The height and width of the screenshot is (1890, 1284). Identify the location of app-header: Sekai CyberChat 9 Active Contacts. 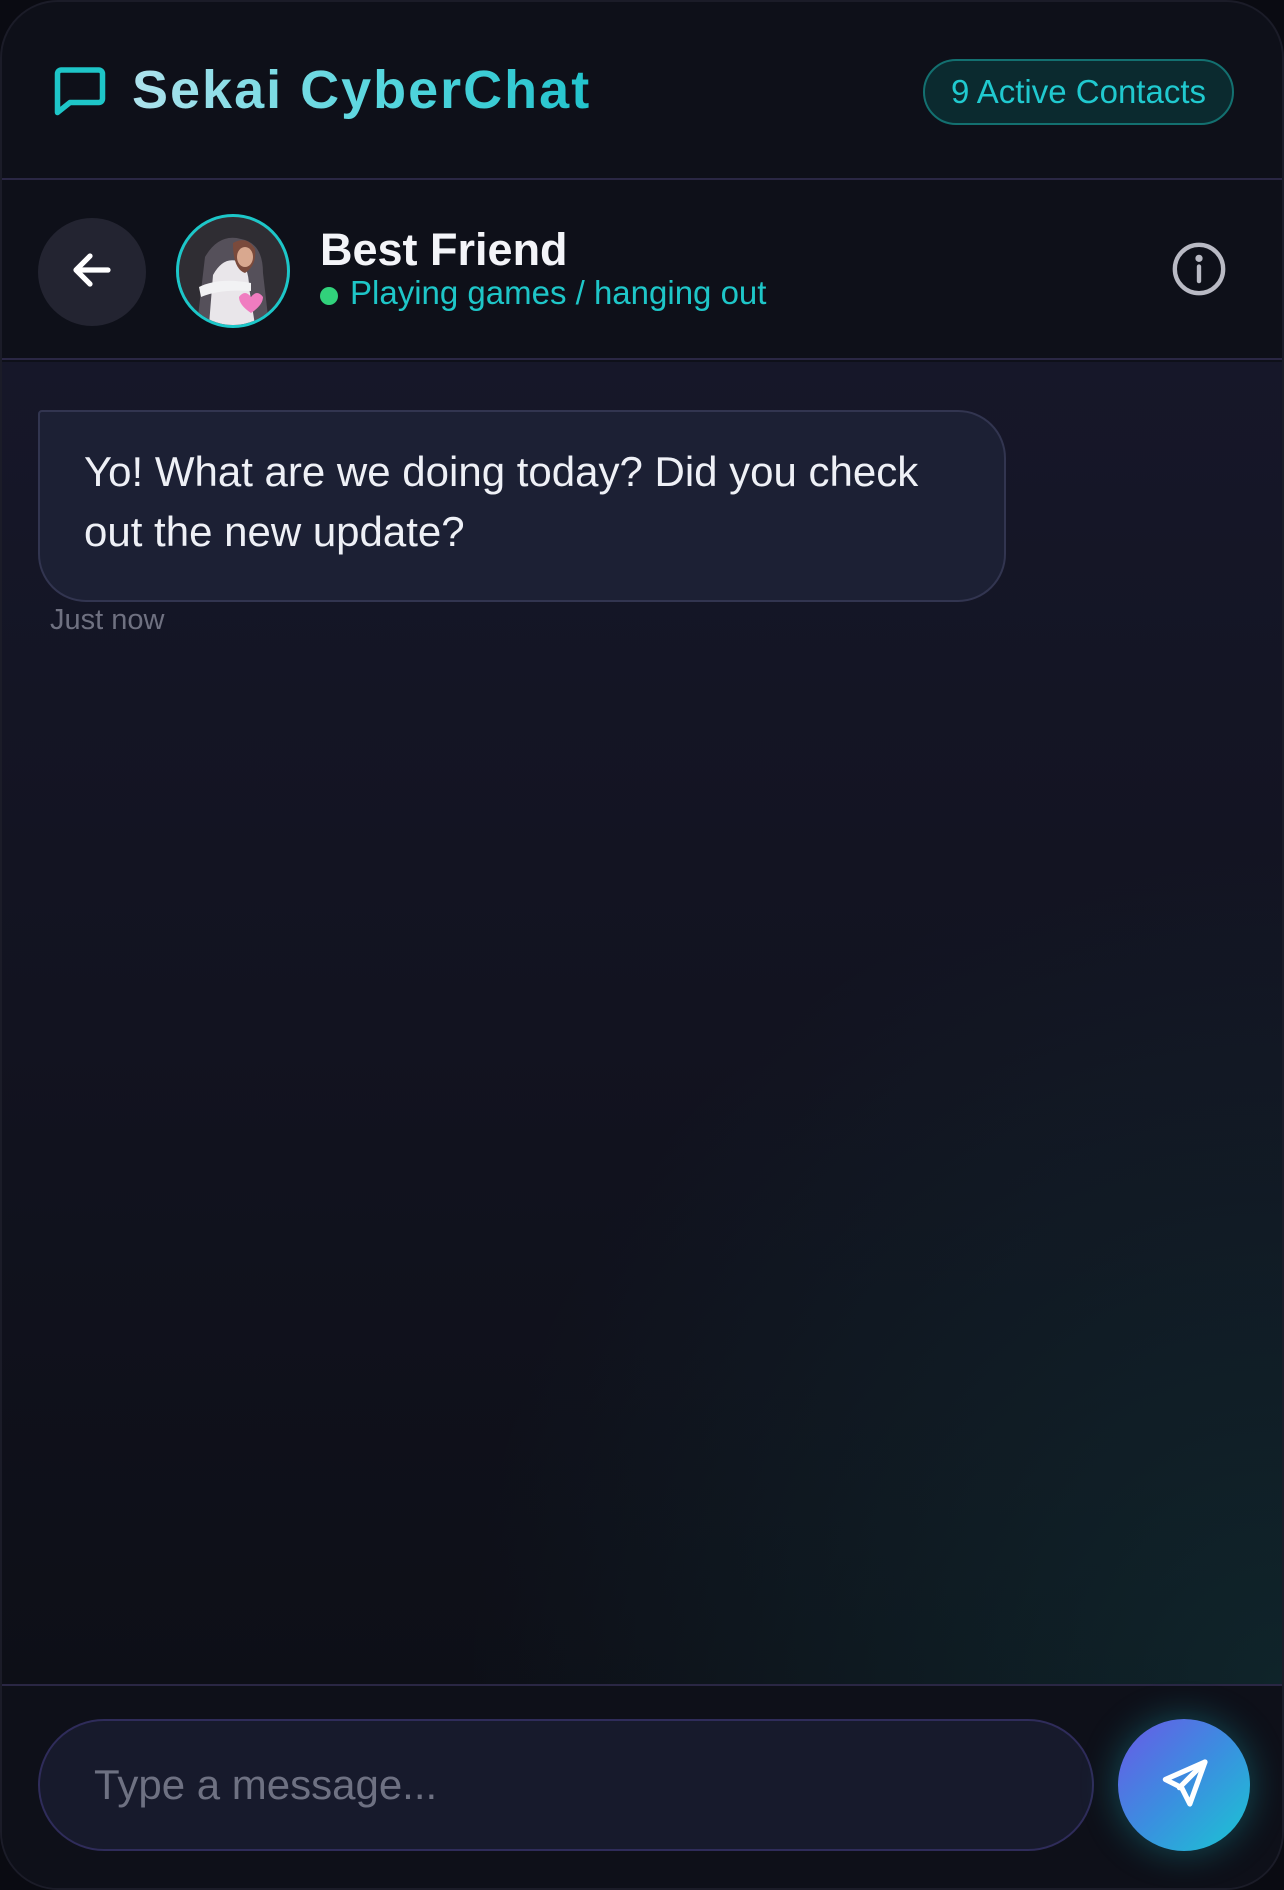
(642, 91).